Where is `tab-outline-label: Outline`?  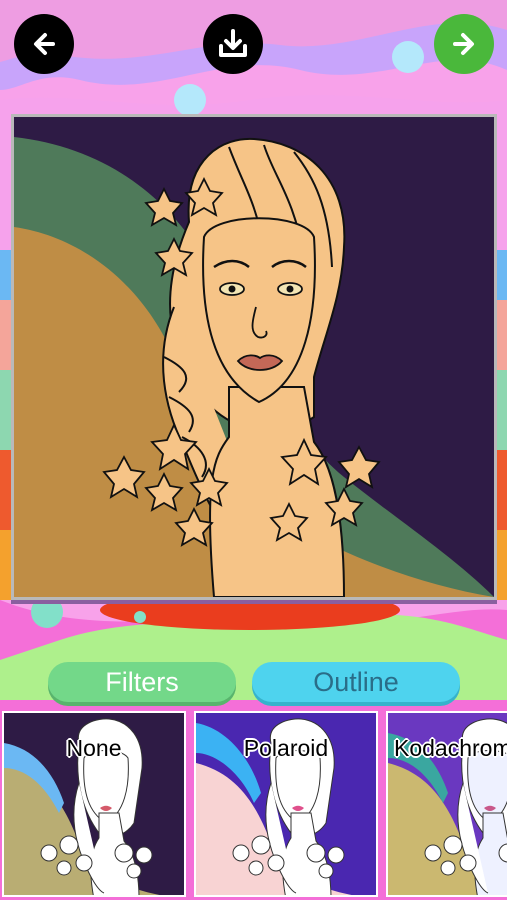
tab-outline-label: Outline is located at coordinates (356, 681).